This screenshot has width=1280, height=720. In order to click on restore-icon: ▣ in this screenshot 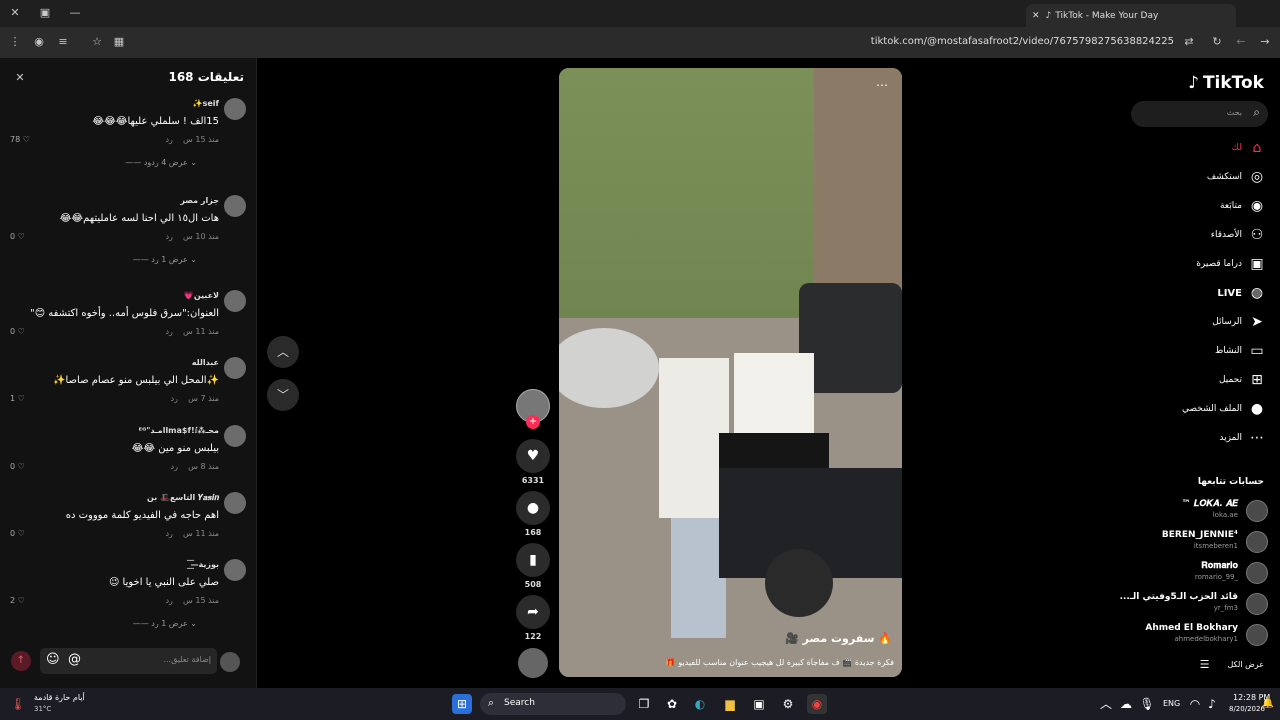, I will do `click(45, 13)`.